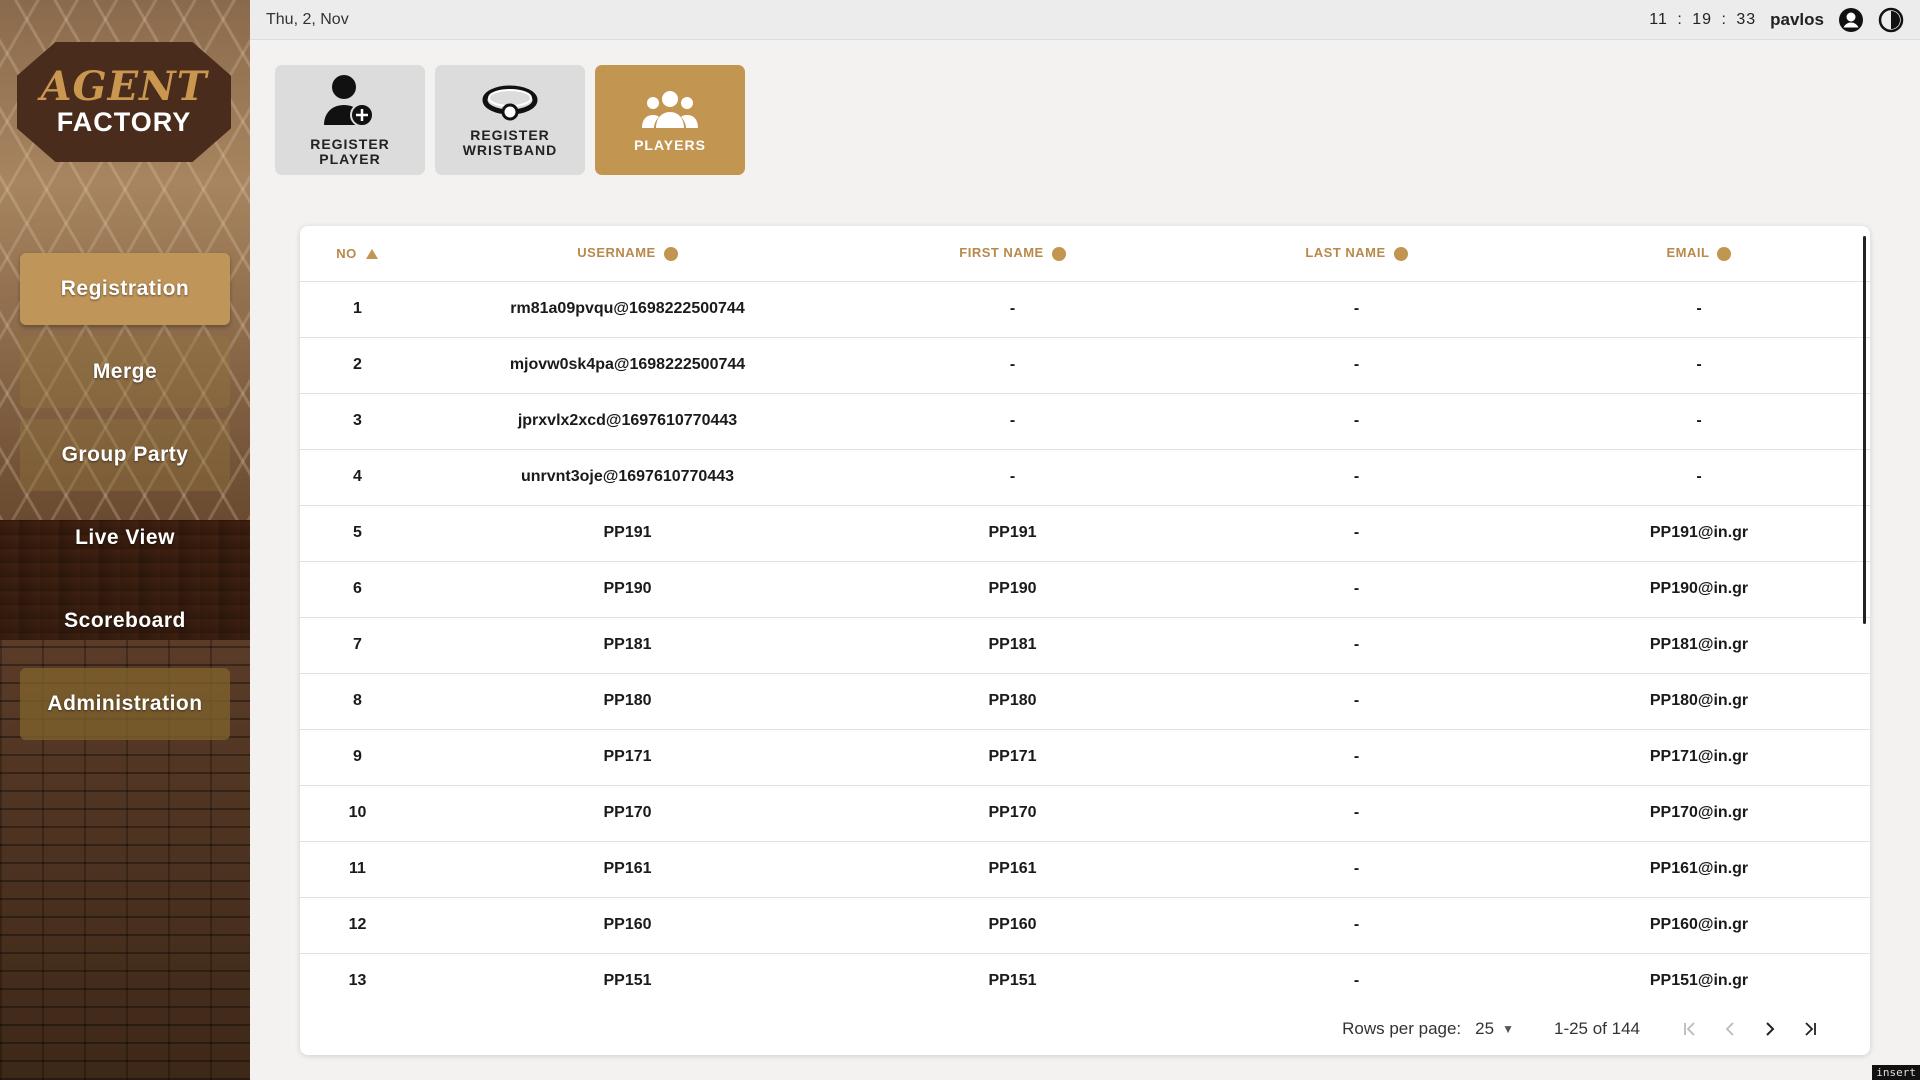 The height and width of the screenshot is (1080, 1920). I want to click on wristband-icon, so click(510, 103).